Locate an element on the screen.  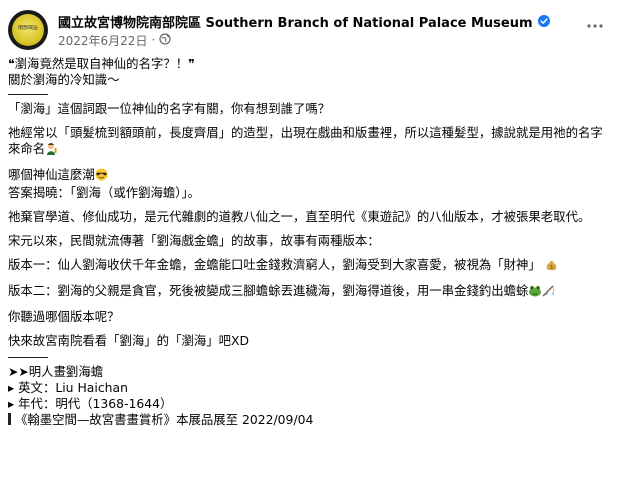
paragraph-3a-text: 哪個神仙這麼潮 is located at coordinates (51, 174).